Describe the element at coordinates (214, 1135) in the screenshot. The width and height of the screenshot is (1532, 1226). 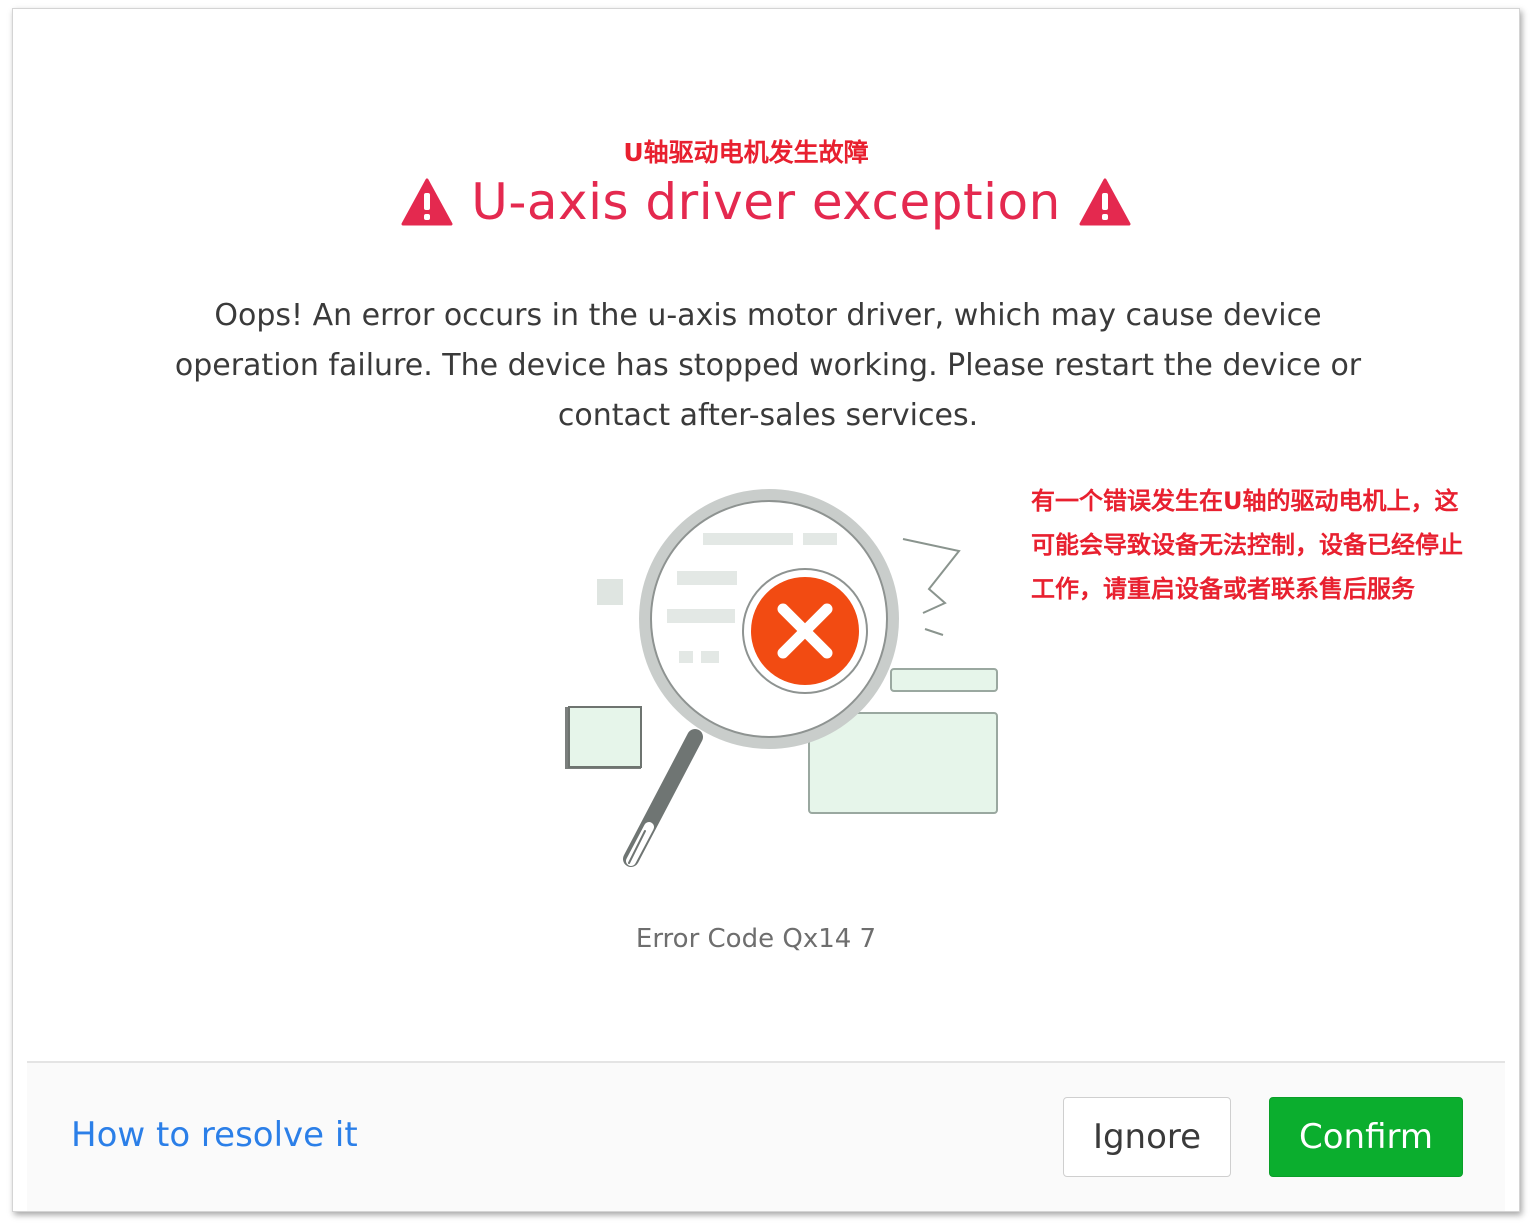
I see `how-to-resolve-link: How to resolve it` at that location.